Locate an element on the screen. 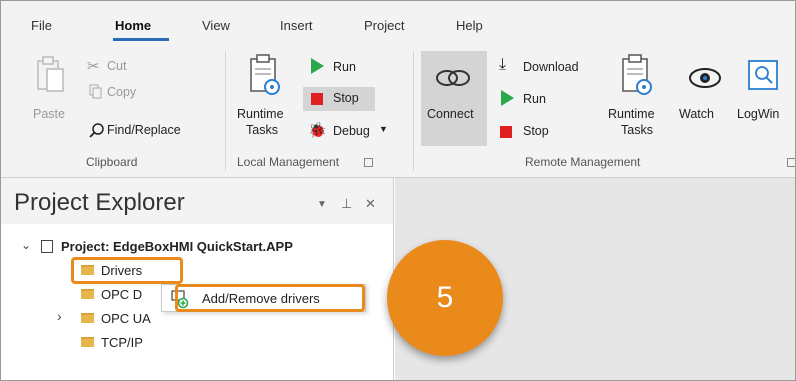  download-icon: ⤓ is located at coordinates (503, 64).